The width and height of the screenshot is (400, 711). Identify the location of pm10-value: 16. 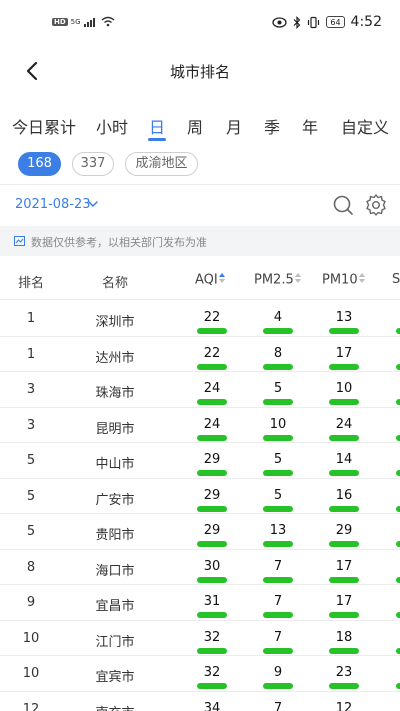
(344, 495).